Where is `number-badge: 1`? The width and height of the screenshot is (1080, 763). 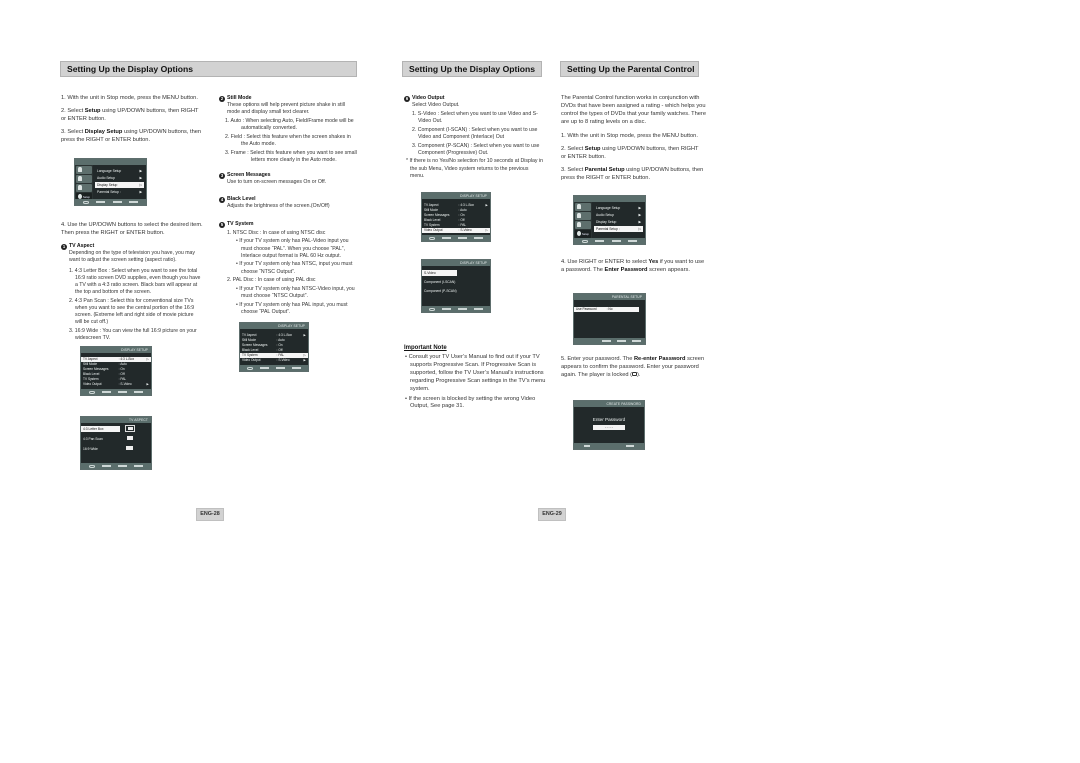 number-badge: 1 is located at coordinates (64, 246).